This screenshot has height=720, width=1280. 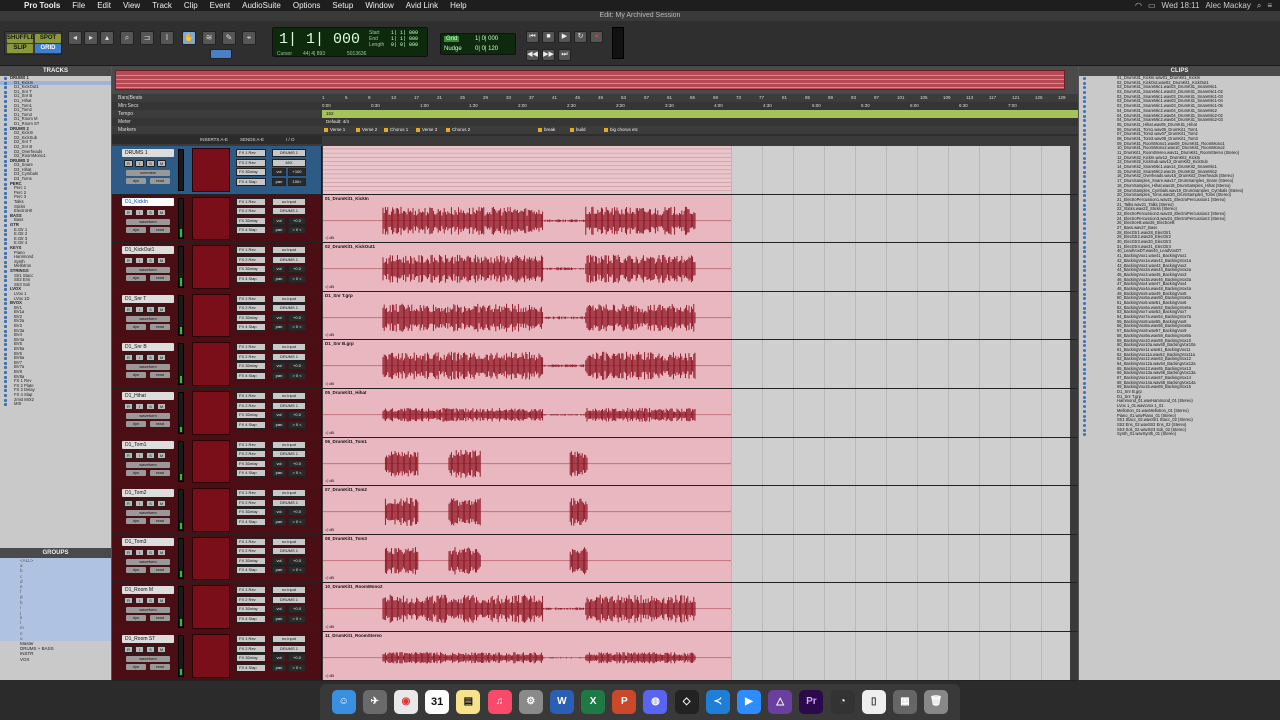 I want to click on document-icon: ▯, so click(x=873, y=702).